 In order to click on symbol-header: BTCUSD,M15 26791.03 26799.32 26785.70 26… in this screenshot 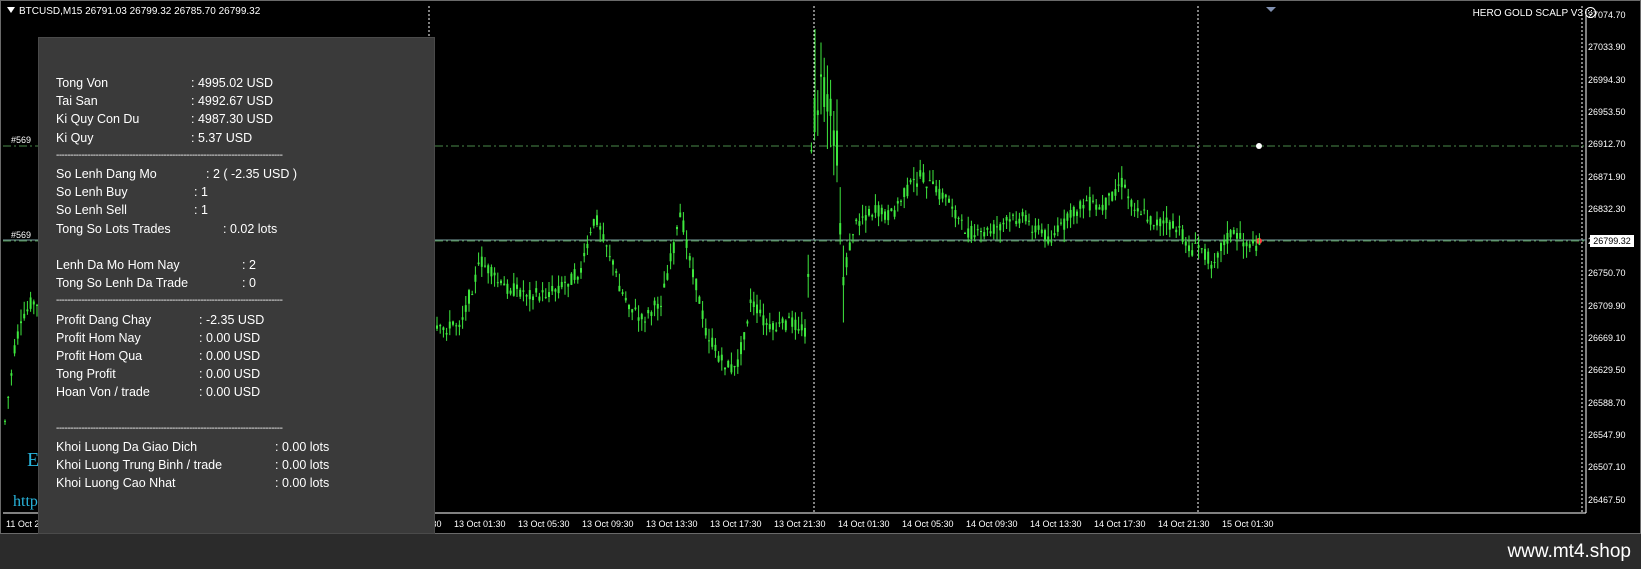, I will do `click(133, 11)`.